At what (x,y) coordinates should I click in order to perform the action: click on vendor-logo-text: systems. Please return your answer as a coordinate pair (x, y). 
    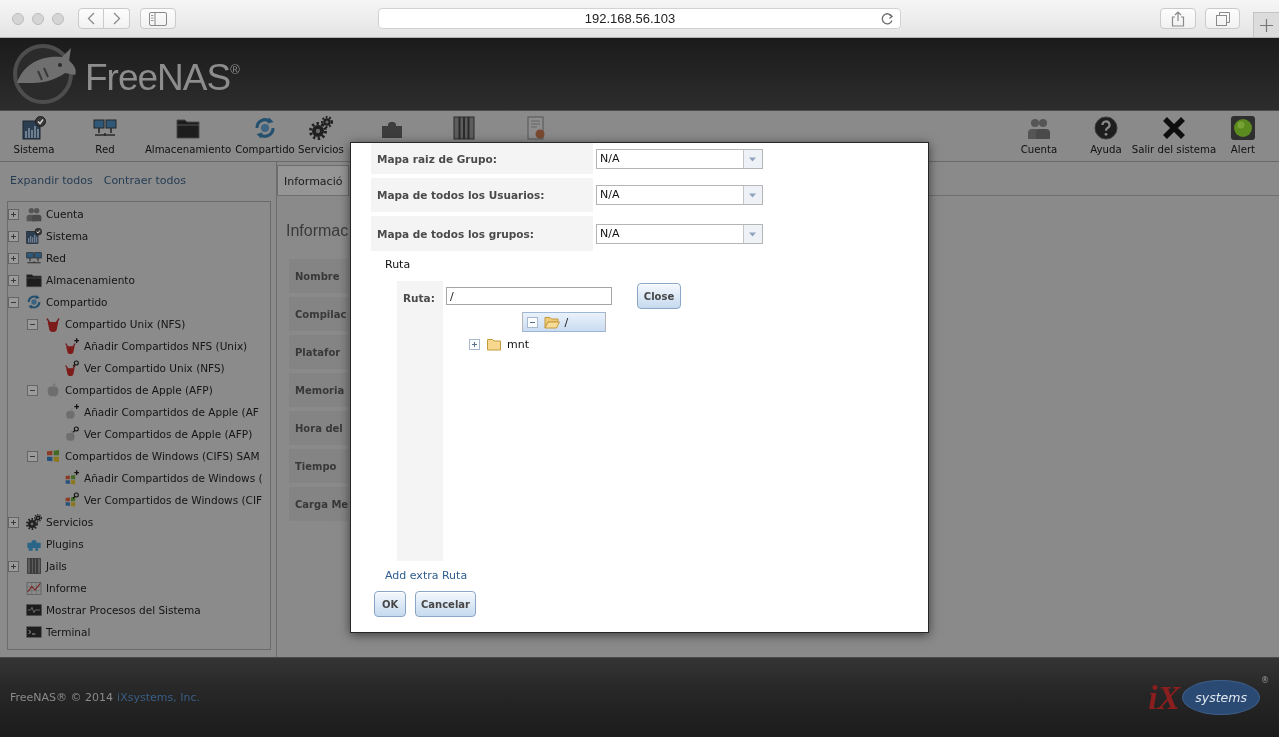
    Looking at the image, I should click on (1221, 697).